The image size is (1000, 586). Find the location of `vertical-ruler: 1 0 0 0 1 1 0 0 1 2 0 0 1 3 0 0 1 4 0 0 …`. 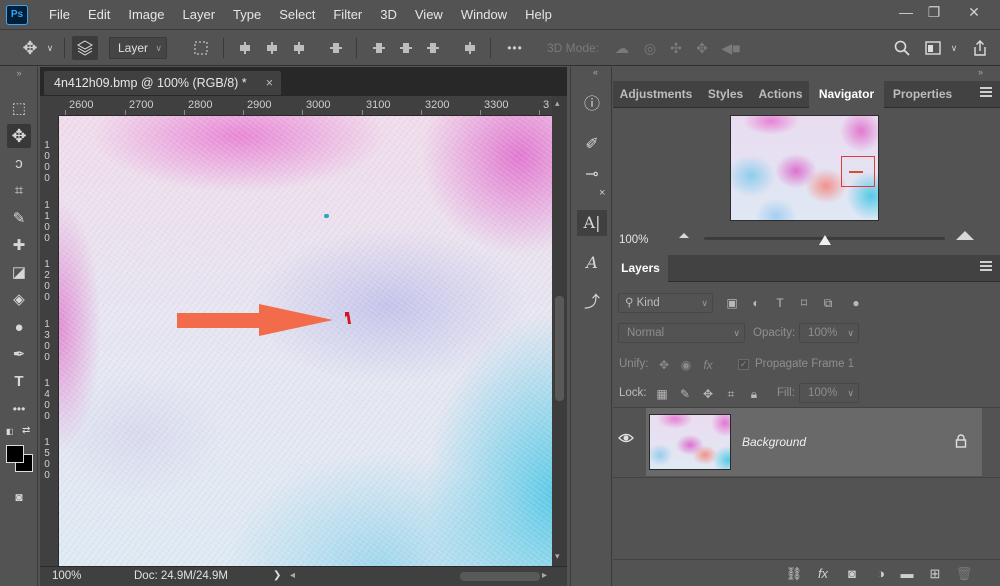

vertical-ruler: 1 0 0 0 1 1 0 0 1 2 0 0 1 3 0 0 1 4 0 0 … is located at coordinates (49, 341).